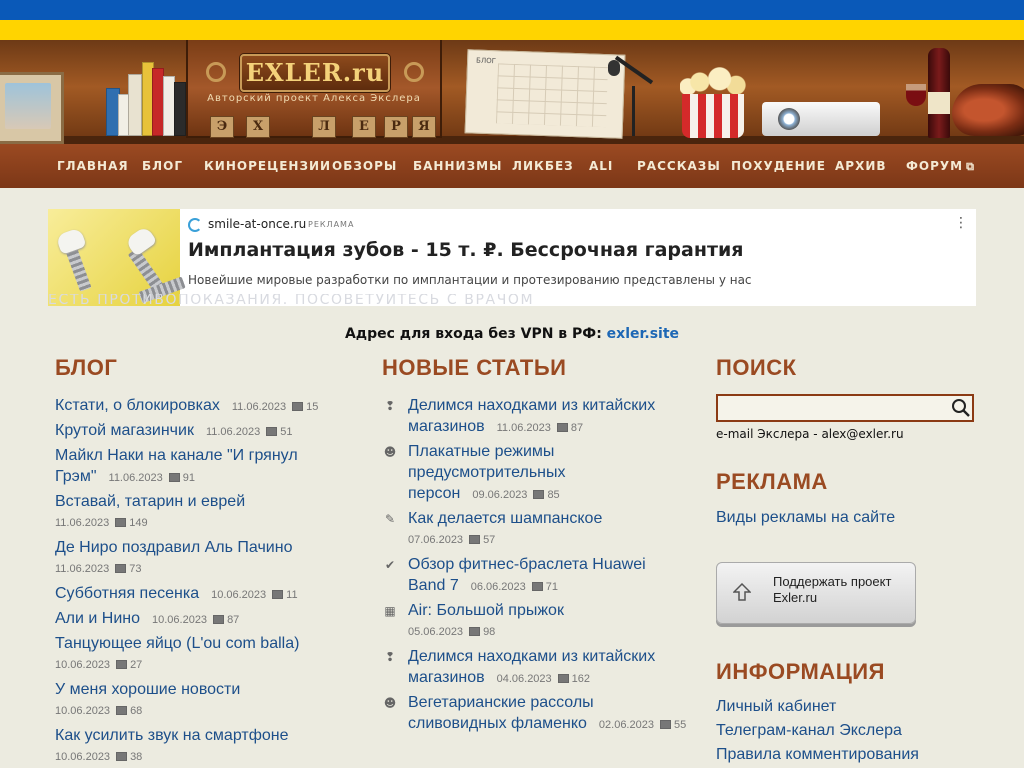 This screenshot has height=768, width=1024. Describe the element at coordinates (776, 707) in the screenshot. I see `info-link-cabinet: Личный кабинет` at that location.